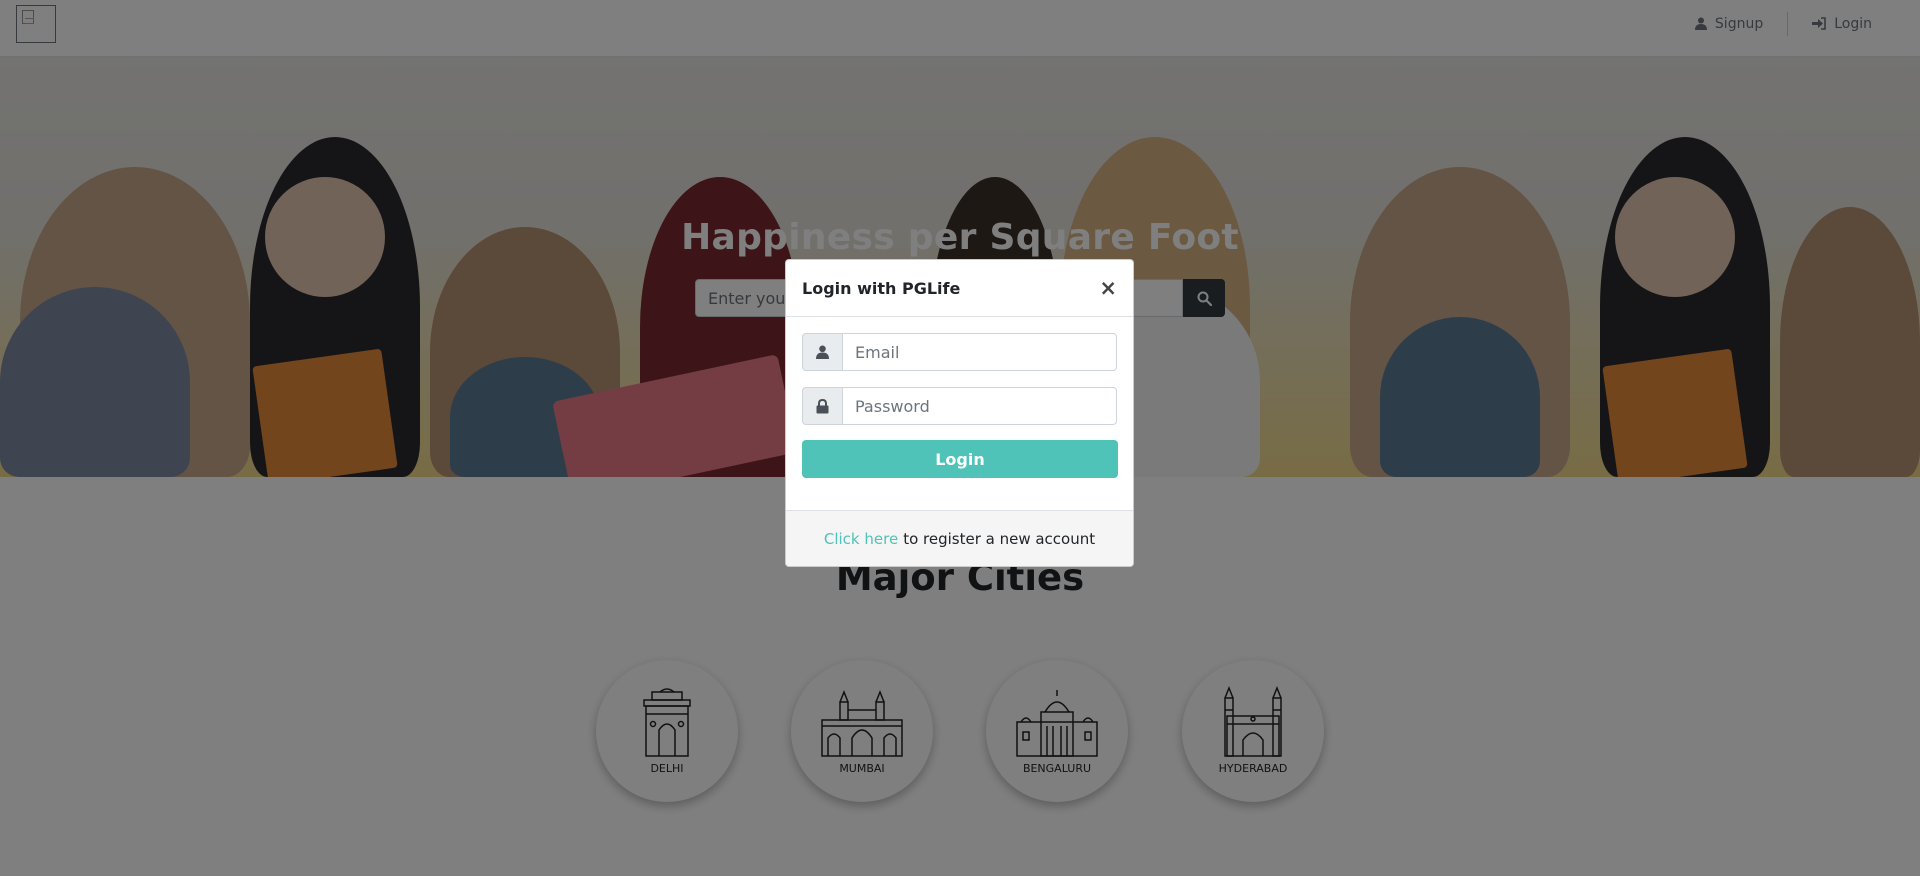  I want to click on login-button: Login, so click(960, 459).